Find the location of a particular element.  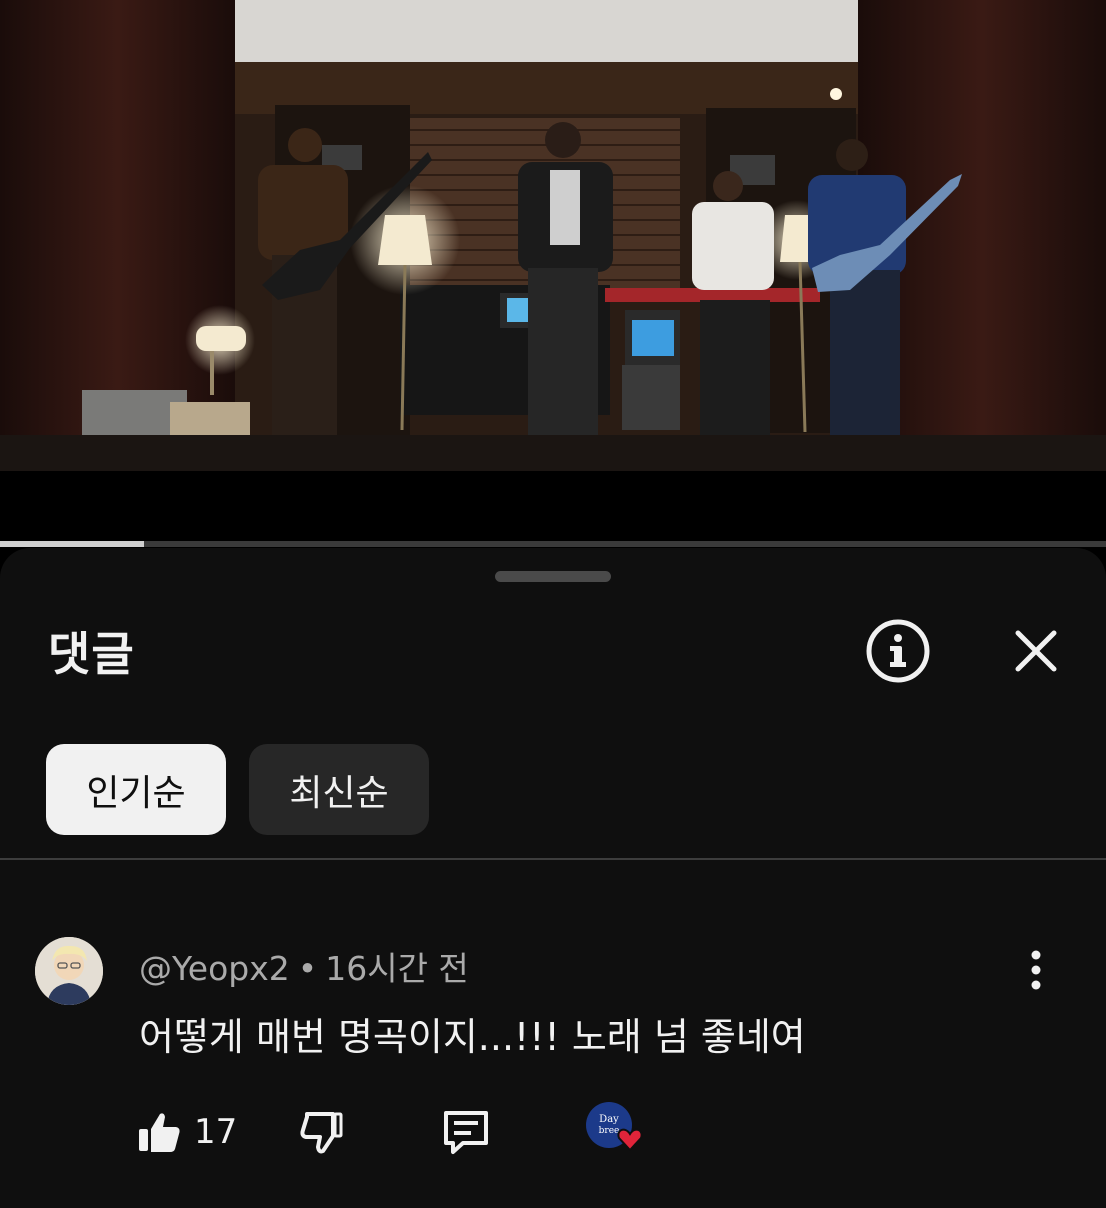

reply-icon is located at coordinates (466, 1132).